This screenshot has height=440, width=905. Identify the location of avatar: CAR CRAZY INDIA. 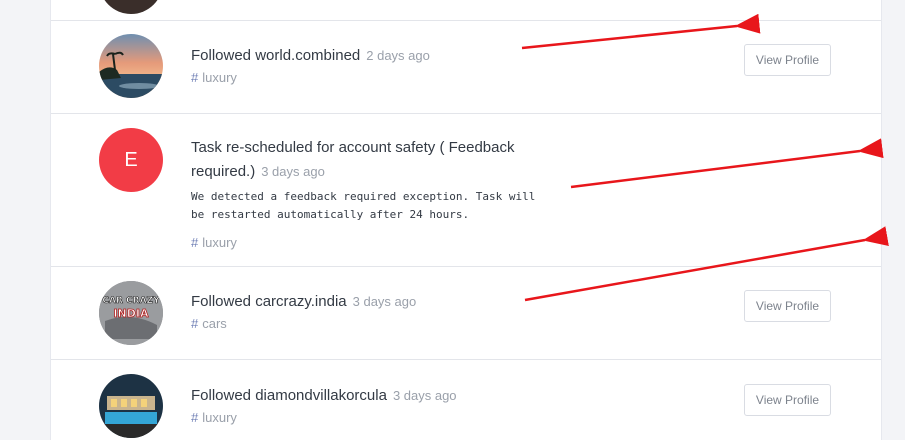
(131, 313).